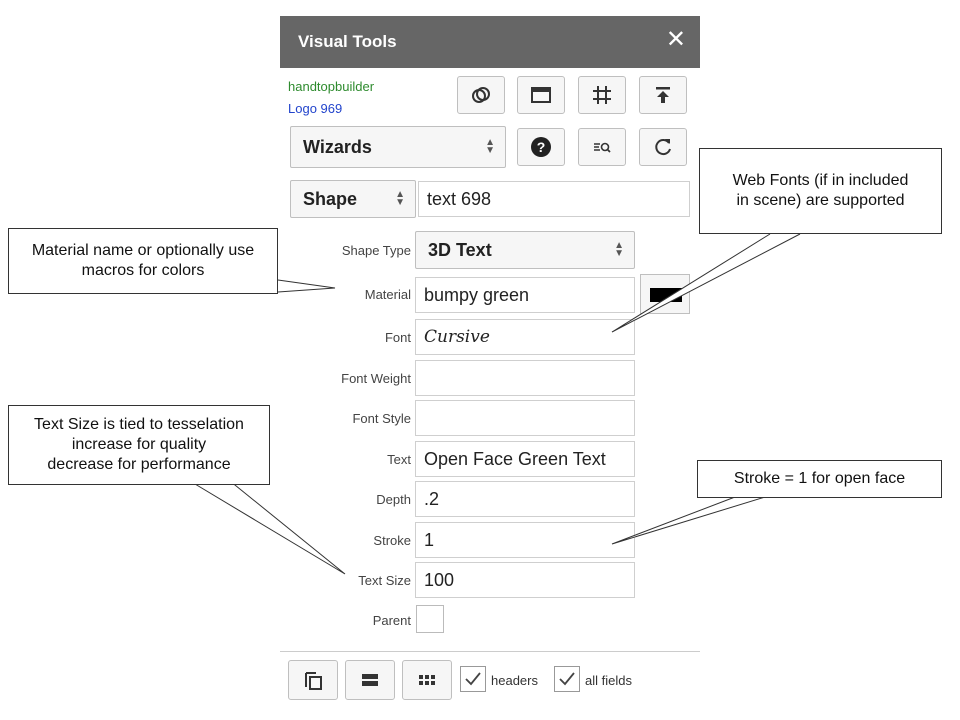  I want to click on fonts-callout-line1: Web Fonts (if in included, so click(820, 180).